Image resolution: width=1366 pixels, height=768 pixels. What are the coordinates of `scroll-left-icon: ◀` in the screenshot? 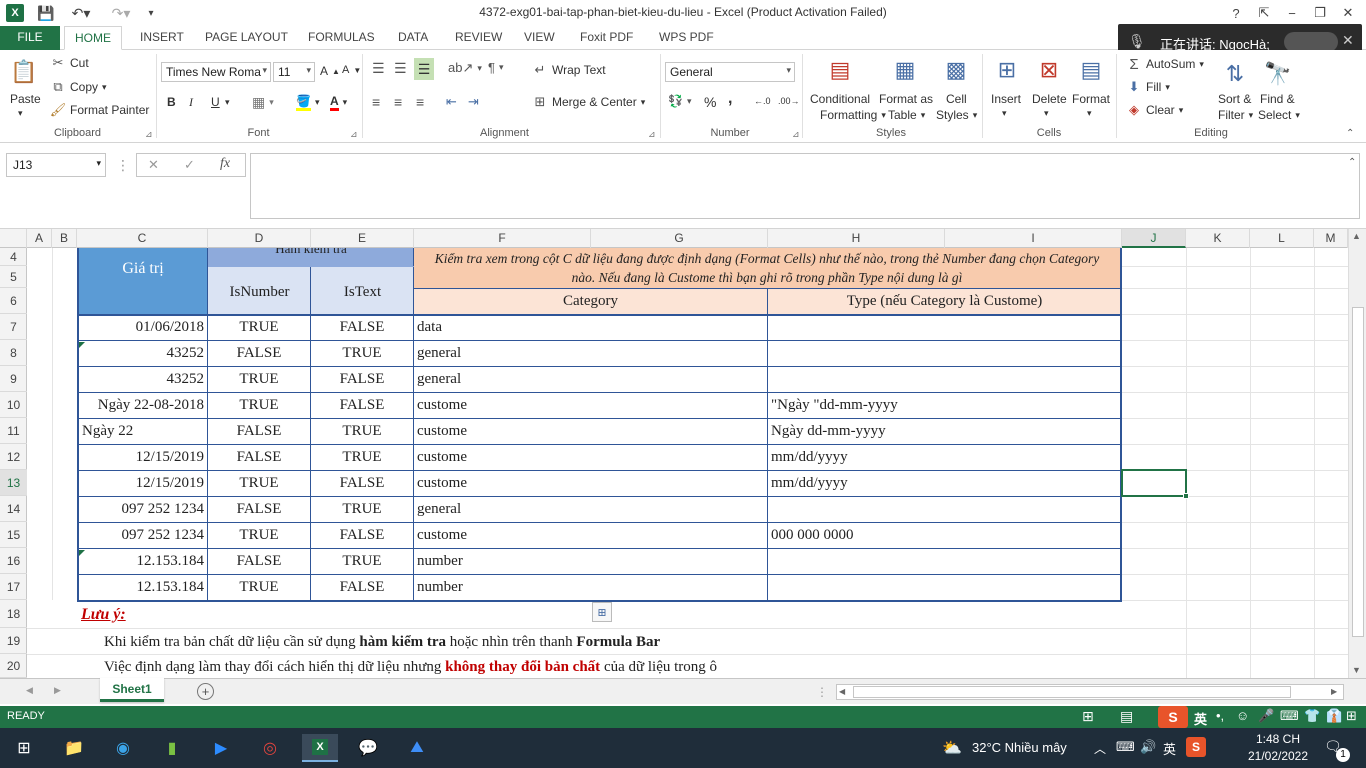 It's located at (842, 691).